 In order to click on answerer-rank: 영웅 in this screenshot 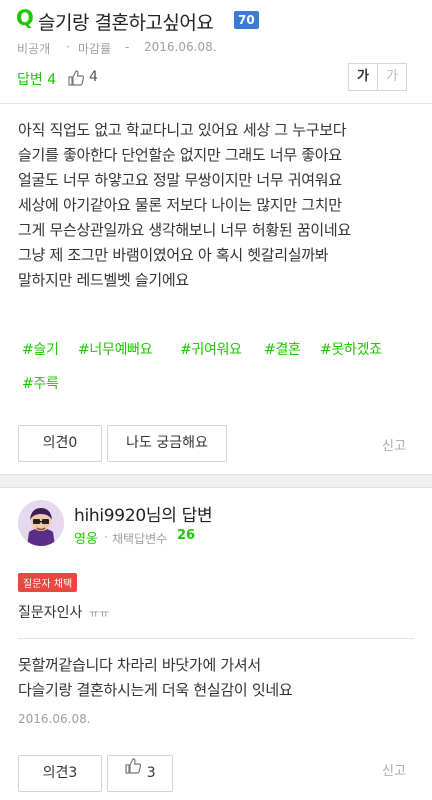, I will do `click(86, 539)`.